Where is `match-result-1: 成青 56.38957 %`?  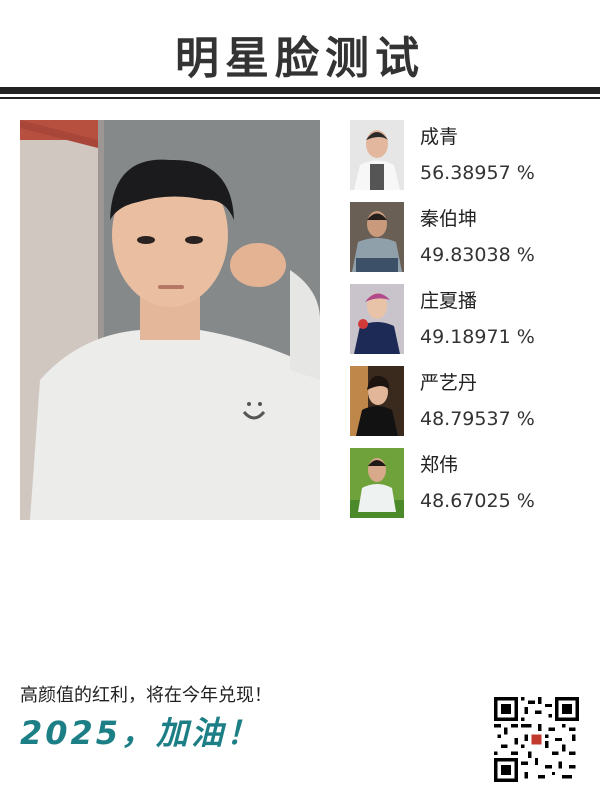
match-result-1: 成青 56.38957 % is located at coordinates (465, 155).